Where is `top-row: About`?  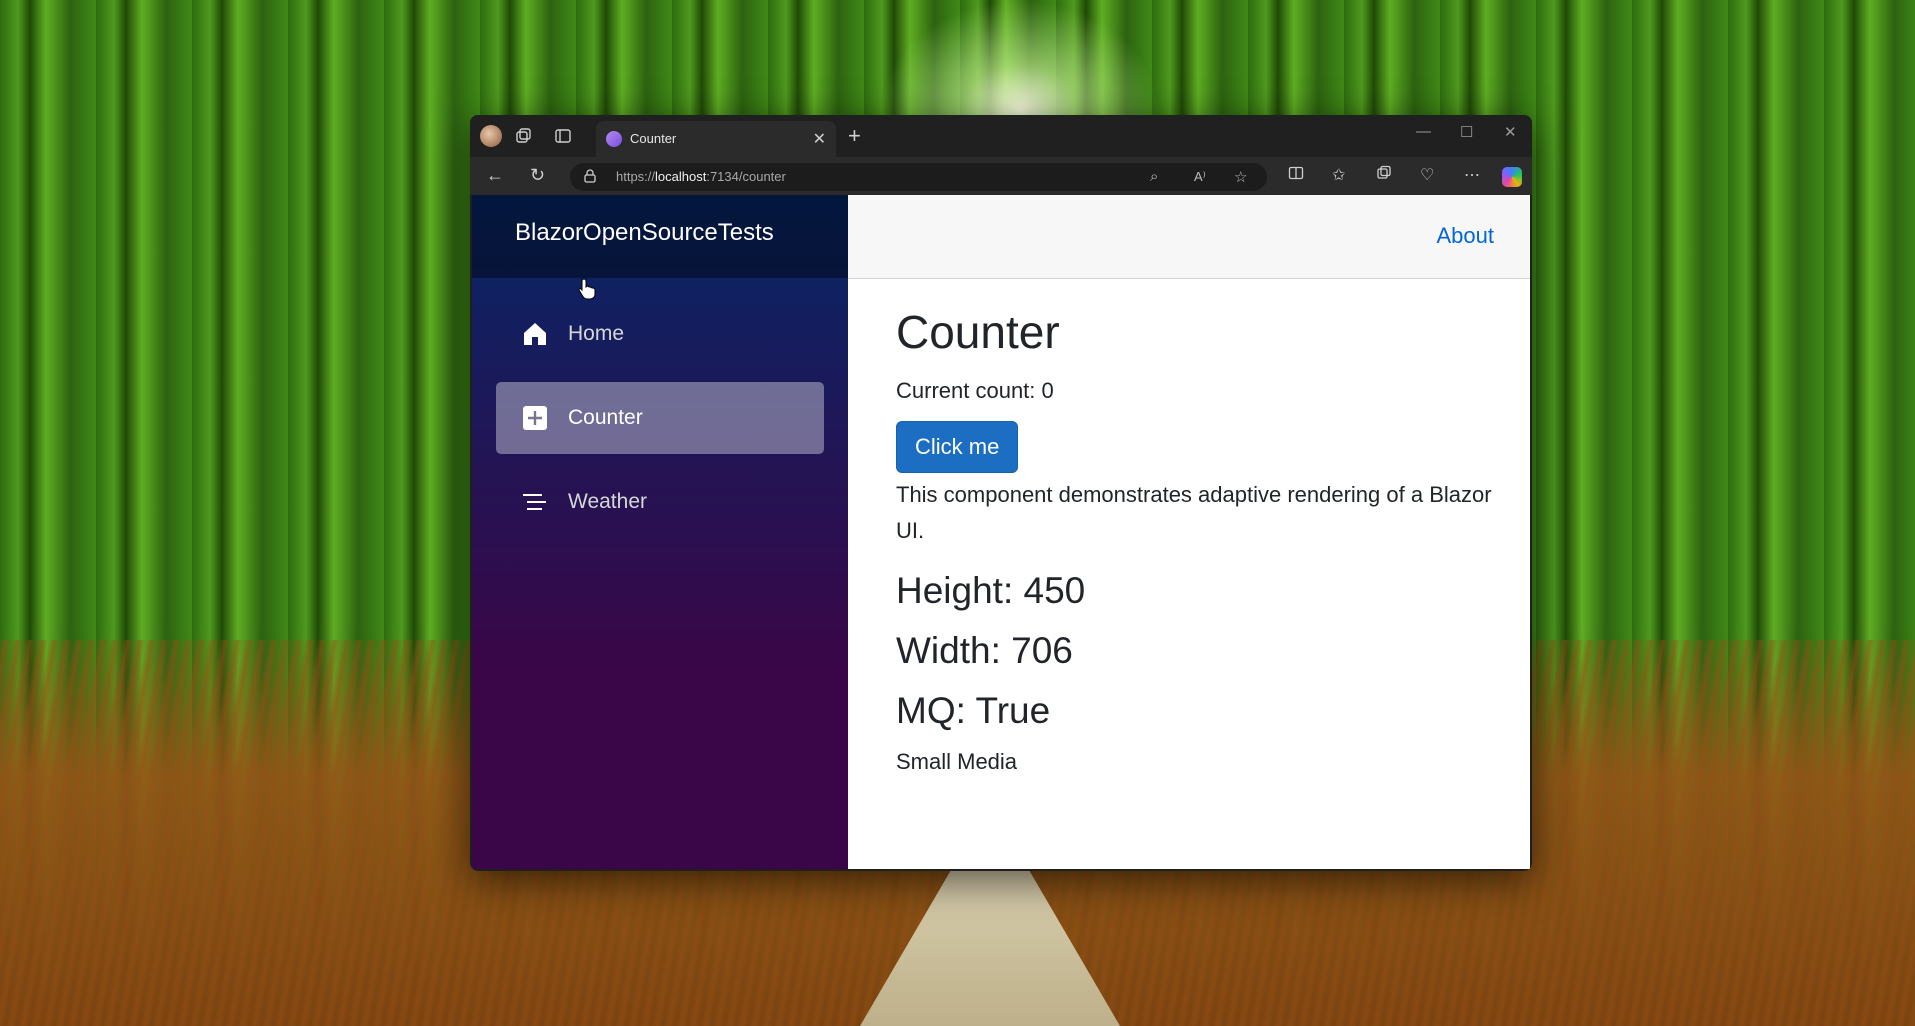
top-row: About is located at coordinates (1189, 237).